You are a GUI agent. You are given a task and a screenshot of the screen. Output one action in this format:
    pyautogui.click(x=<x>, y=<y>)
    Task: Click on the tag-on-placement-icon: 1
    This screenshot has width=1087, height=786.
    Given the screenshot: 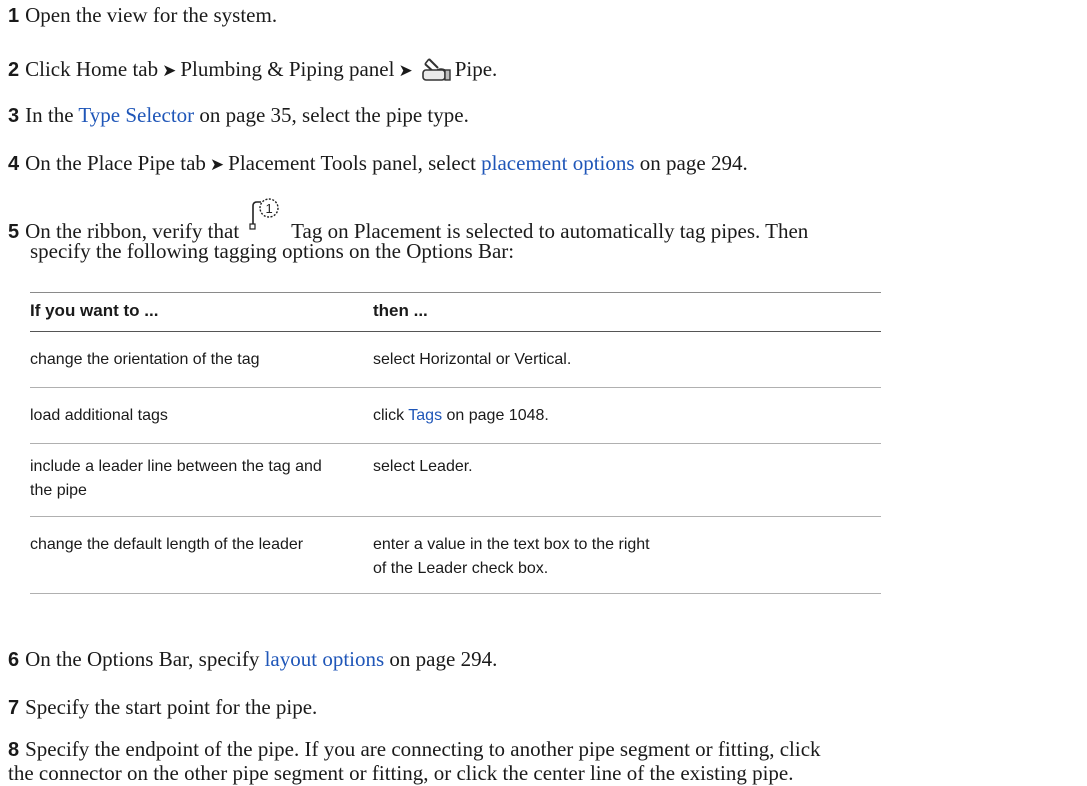 What is the action you would take?
    pyautogui.click(x=266, y=214)
    